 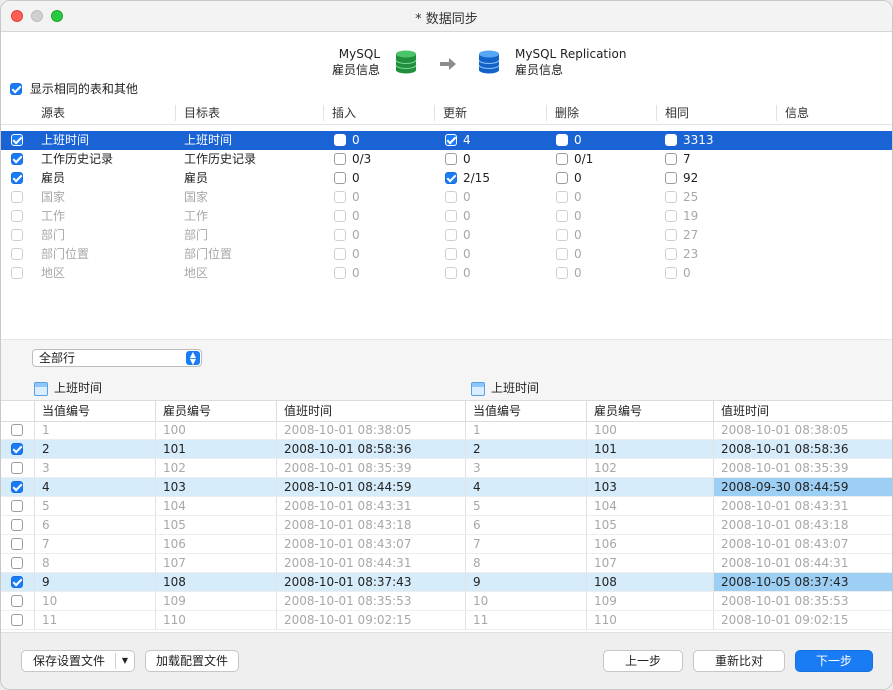 What do you see at coordinates (562, 113) in the screenshot?
I see `column-header-delete: 删除` at bounding box center [562, 113].